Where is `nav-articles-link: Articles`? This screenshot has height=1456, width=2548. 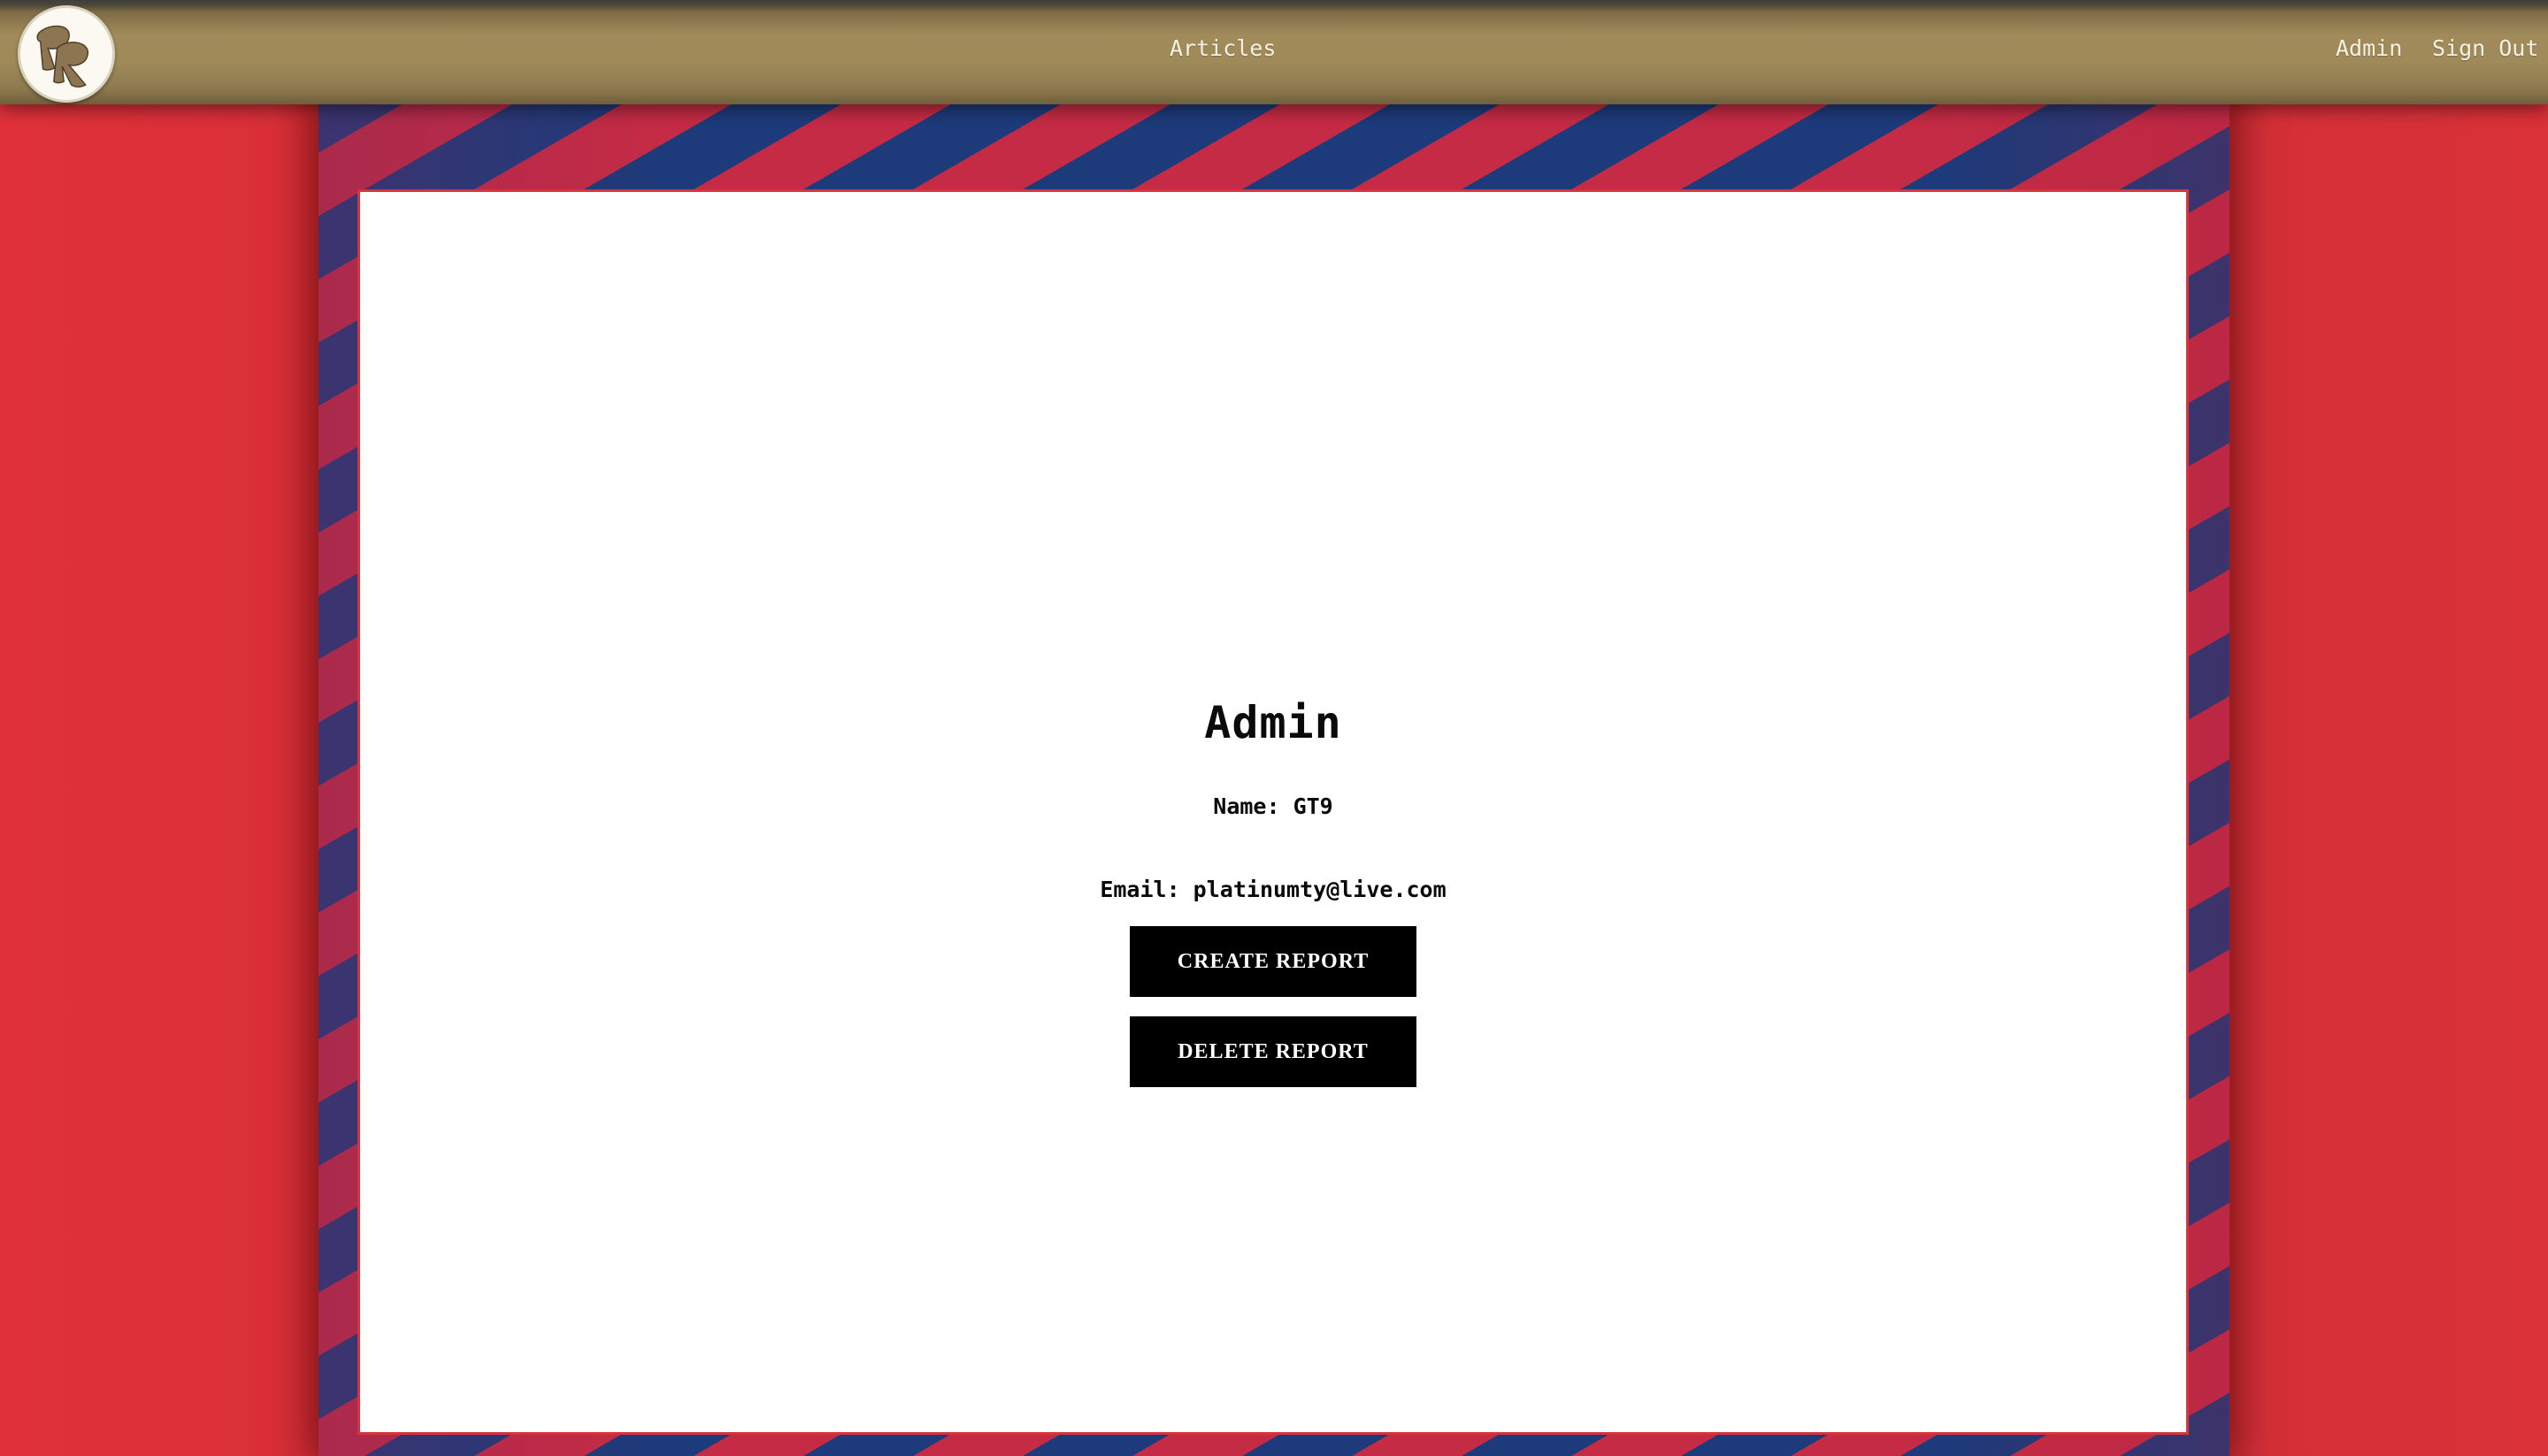 nav-articles-link: Articles is located at coordinates (1223, 48).